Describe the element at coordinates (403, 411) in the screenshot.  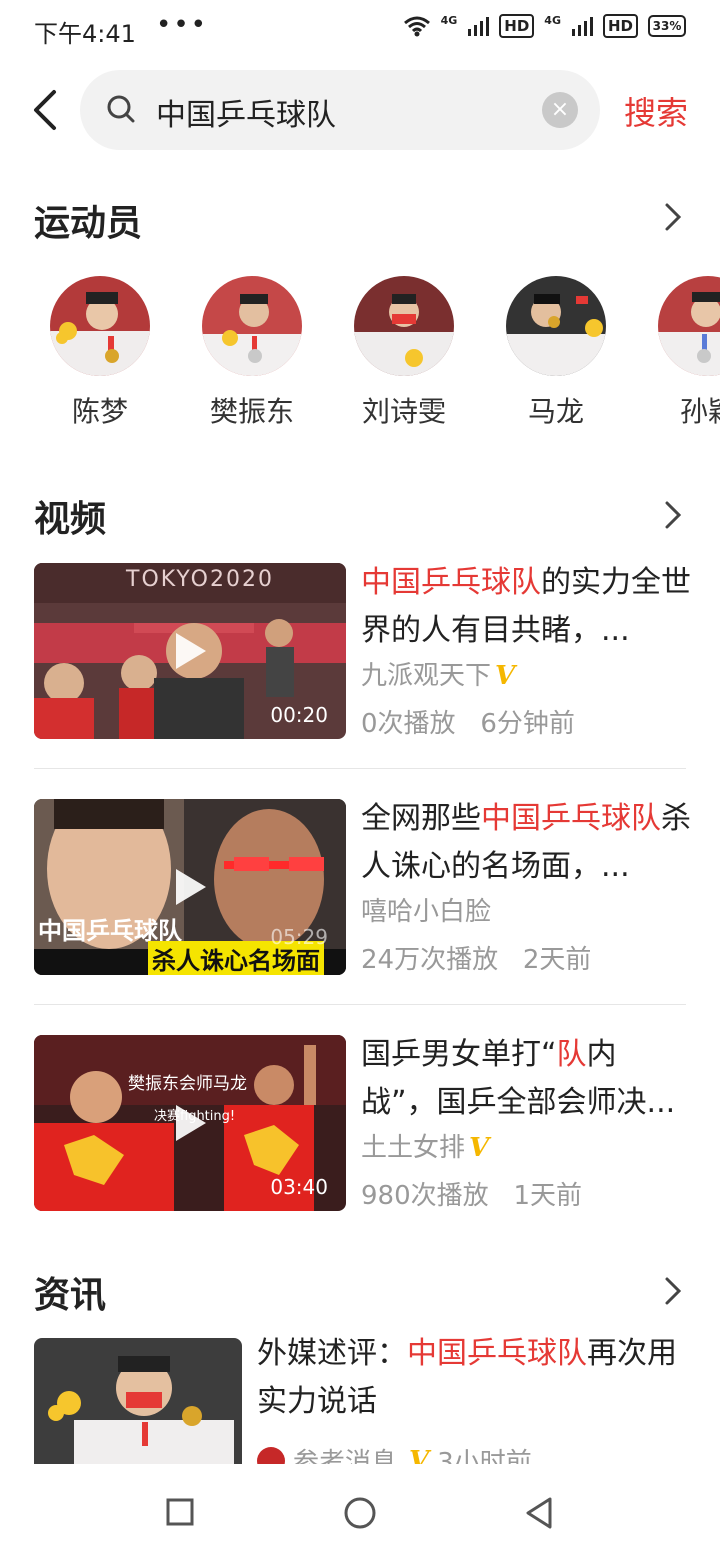
I see `athlete-name: 刘诗雯` at that location.